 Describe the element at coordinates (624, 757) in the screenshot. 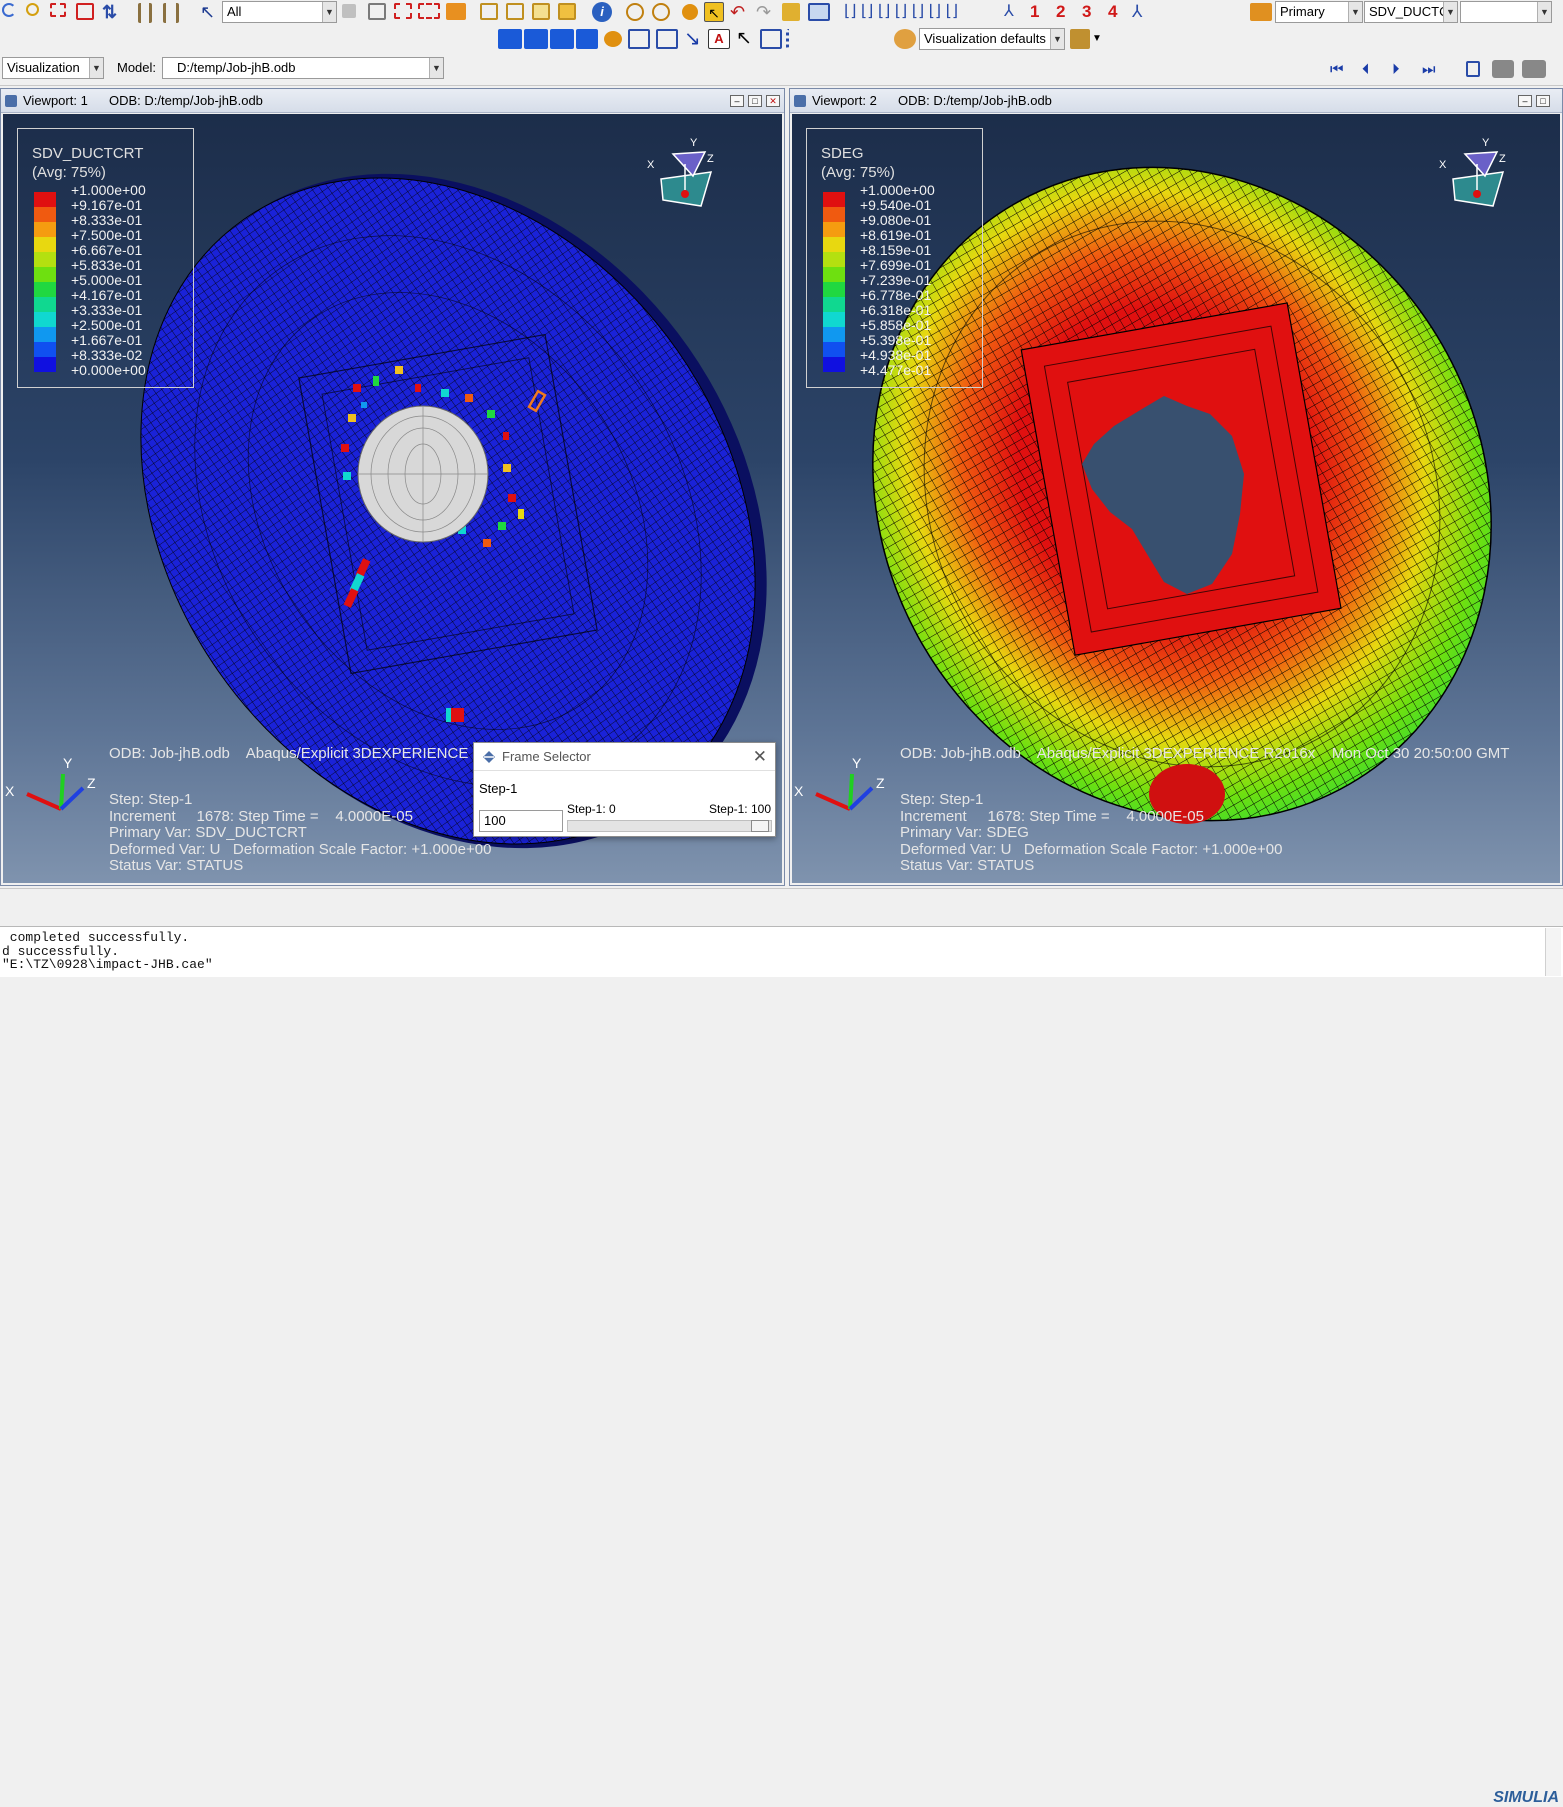

I see `frame-selector-titlebar: Frame Selector ✕` at that location.